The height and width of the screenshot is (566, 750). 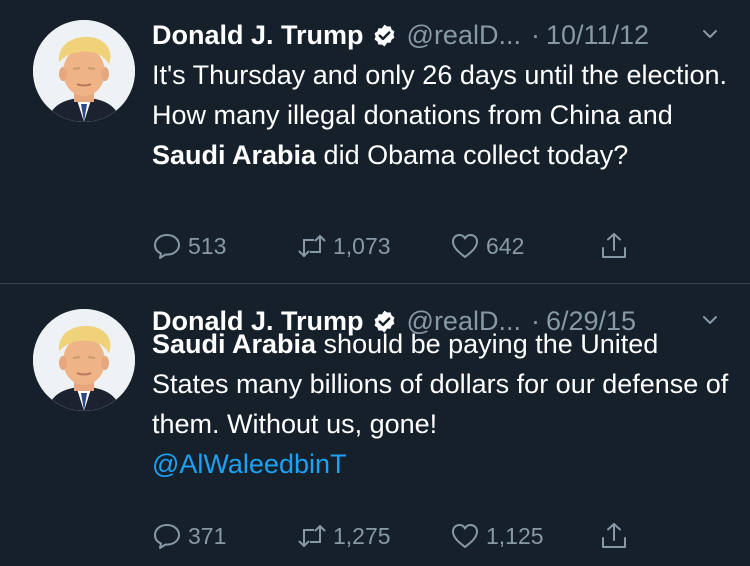 I want to click on like-button: 642, so click(x=487, y=246).